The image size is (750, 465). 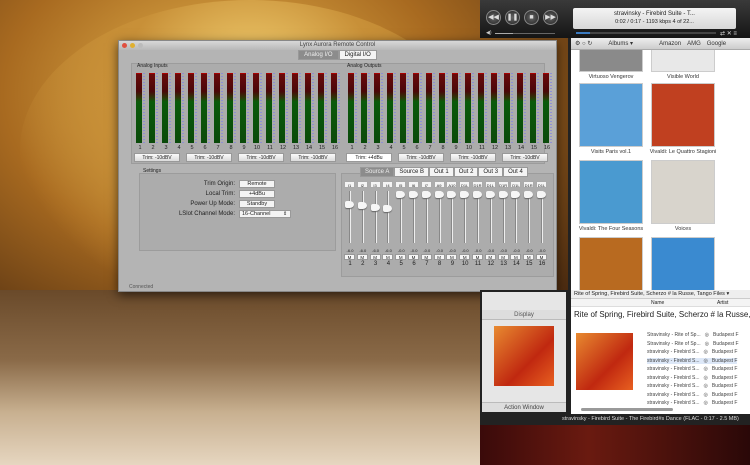 I want to click on fader-source-select: I1, so click(x=349, y=184).